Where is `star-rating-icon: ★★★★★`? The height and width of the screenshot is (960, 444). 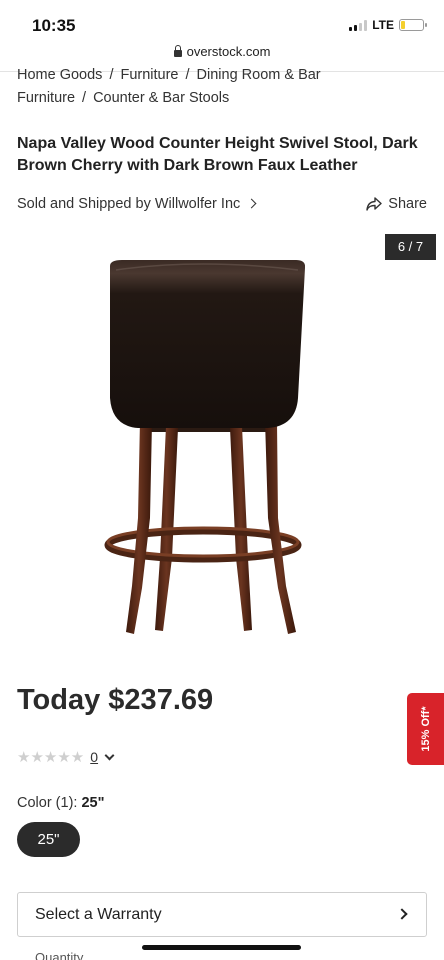 star-rating-icon: ★★★★★ is located at coordinates (51, 757).